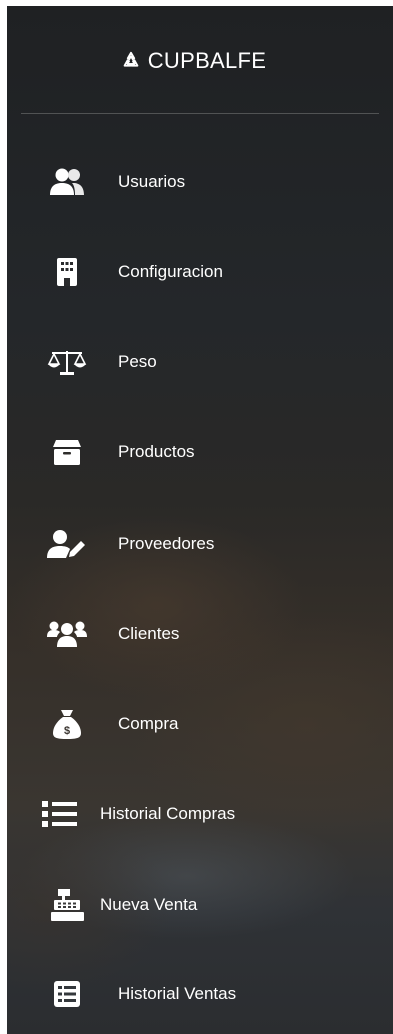  What do you see at coordinates (207, 60) in the screenshot?
I see `brand-title: CUPBALFE` at bounding box center [207, 60].